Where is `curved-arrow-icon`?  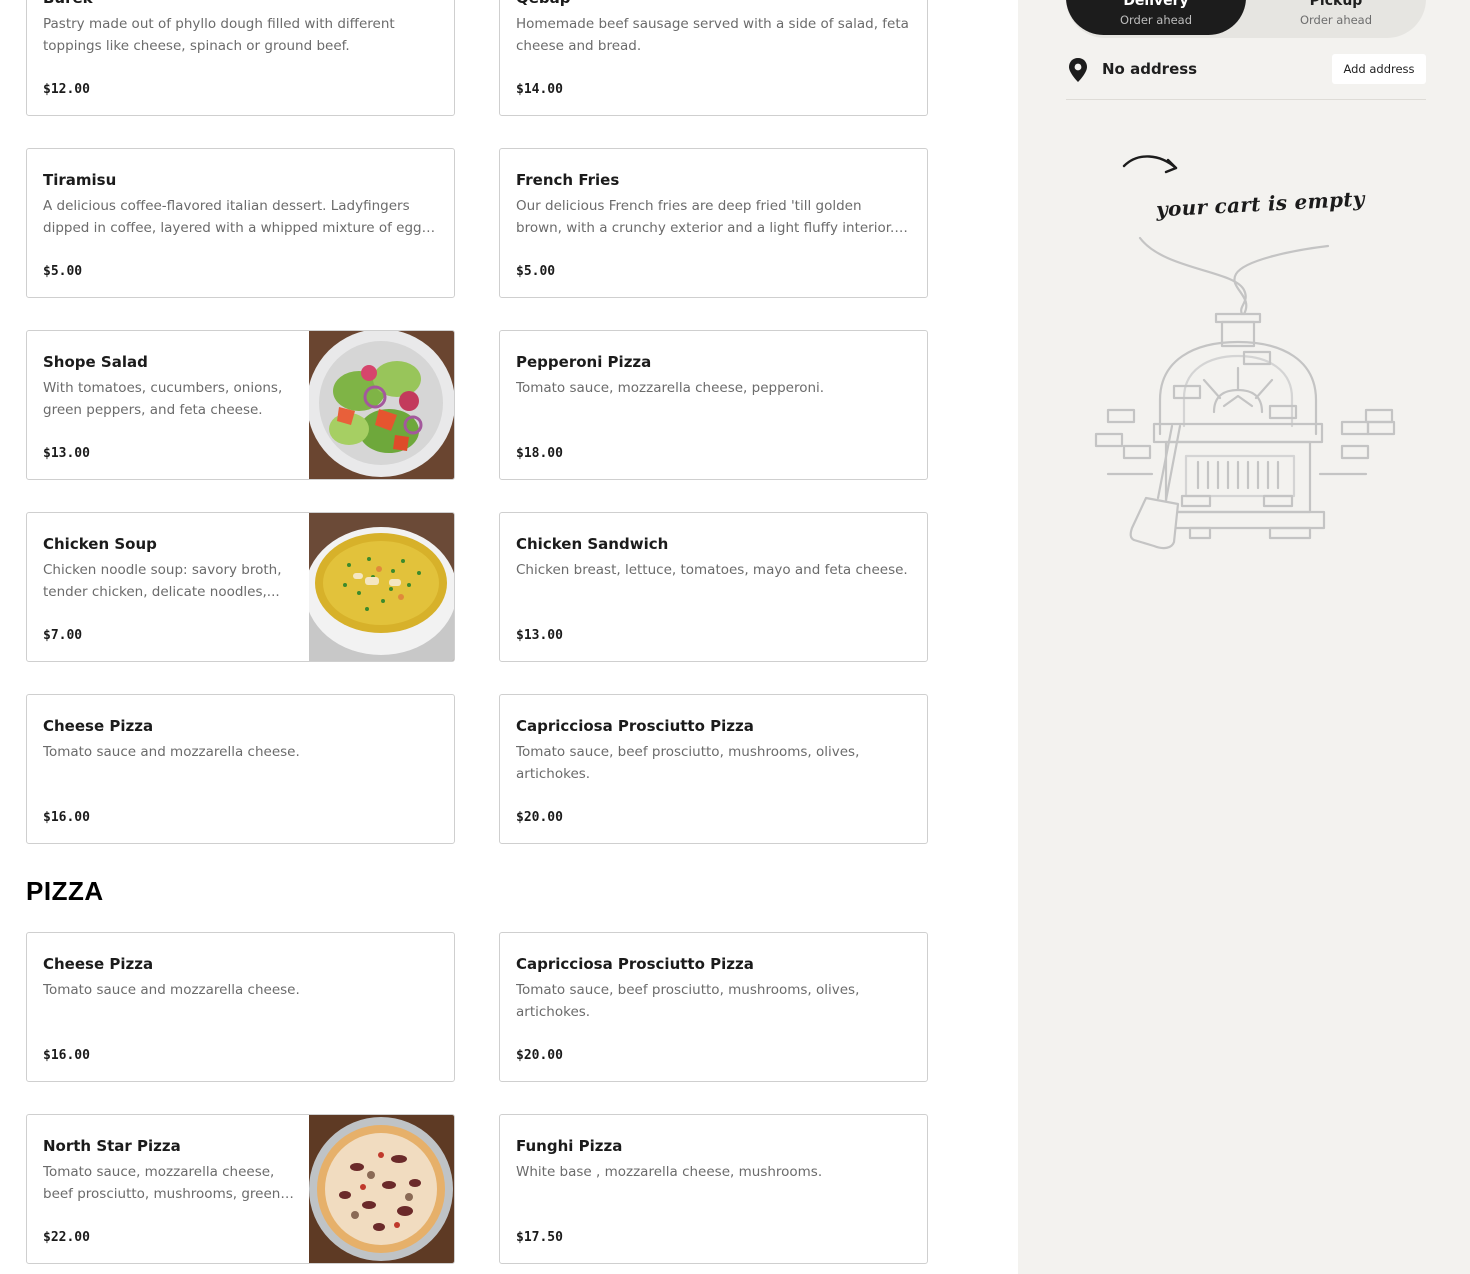 curved-arrow-icon is located at coordinates (1150, 164).